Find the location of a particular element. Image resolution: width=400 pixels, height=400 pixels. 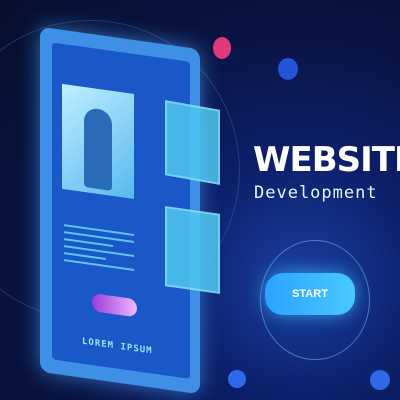

pill-button is located at coordinates (114, 305).